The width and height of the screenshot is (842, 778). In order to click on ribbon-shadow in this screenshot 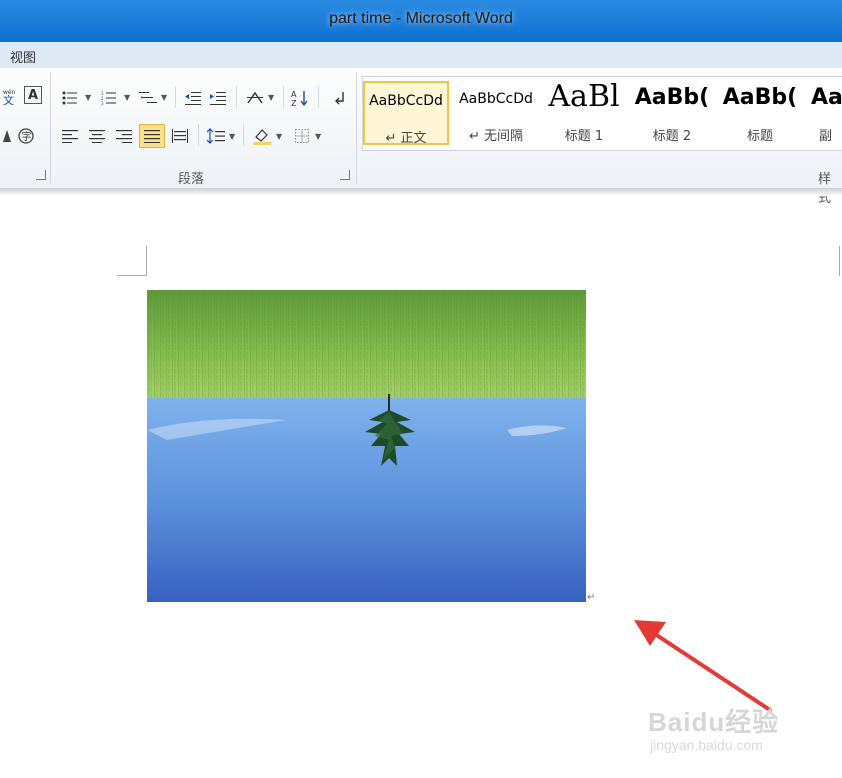, I will do `click(421, 192)`.